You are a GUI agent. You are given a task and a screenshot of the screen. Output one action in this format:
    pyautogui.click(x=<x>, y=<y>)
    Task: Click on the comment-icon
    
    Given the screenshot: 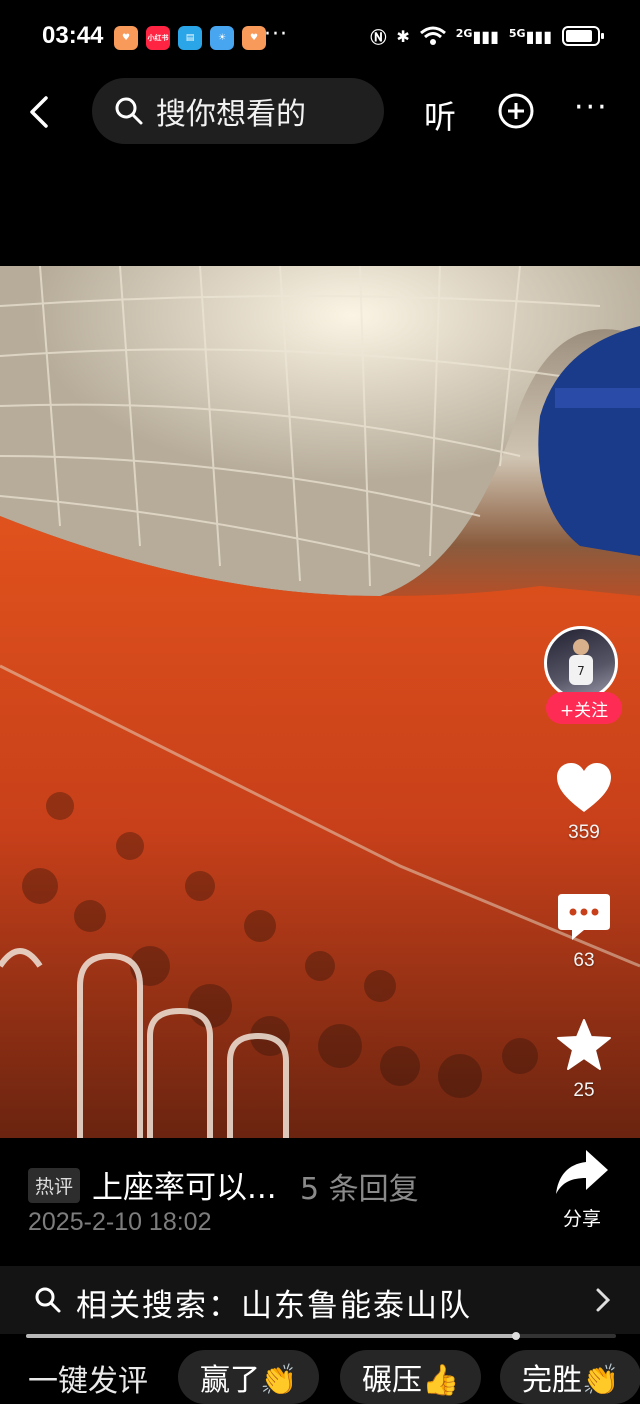 What is the action you would take?
    pyautogui.click(x=584, y=917)
    